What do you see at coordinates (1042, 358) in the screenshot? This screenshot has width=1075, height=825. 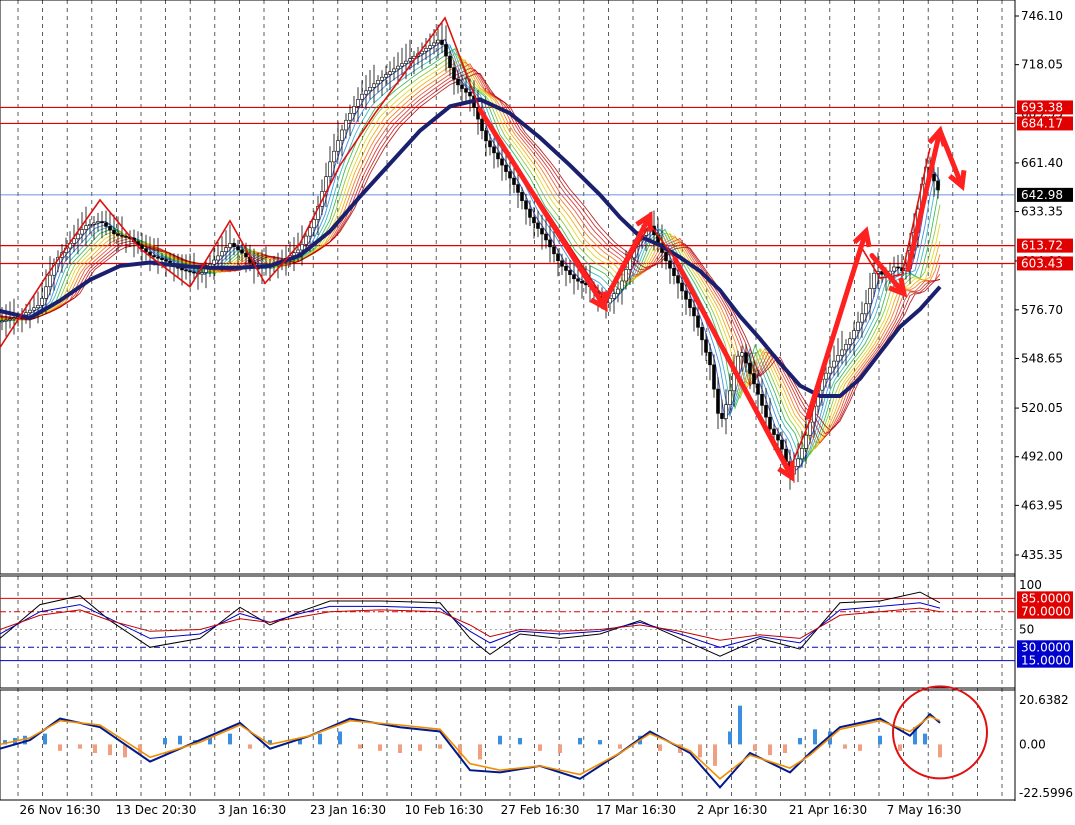 I see `y-tick-label: 548.65` at bounding box center [1042, 358].